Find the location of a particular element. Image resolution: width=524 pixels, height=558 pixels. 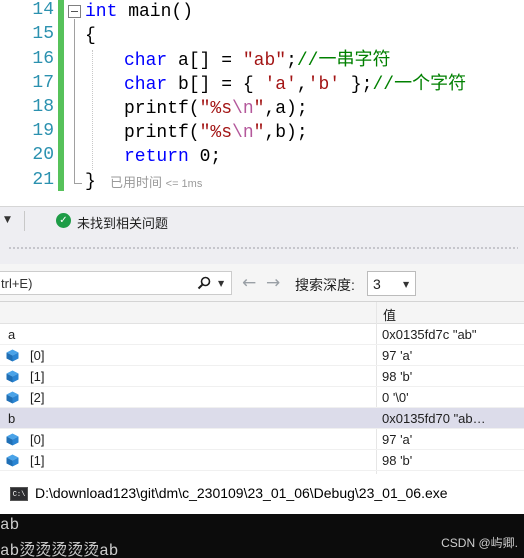

char-literal: 'a' is located at coordinates (280, 85).